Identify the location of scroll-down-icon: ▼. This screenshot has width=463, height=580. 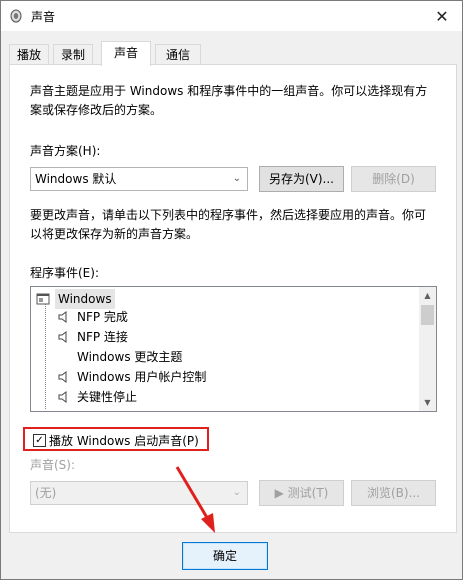
(427, 402).